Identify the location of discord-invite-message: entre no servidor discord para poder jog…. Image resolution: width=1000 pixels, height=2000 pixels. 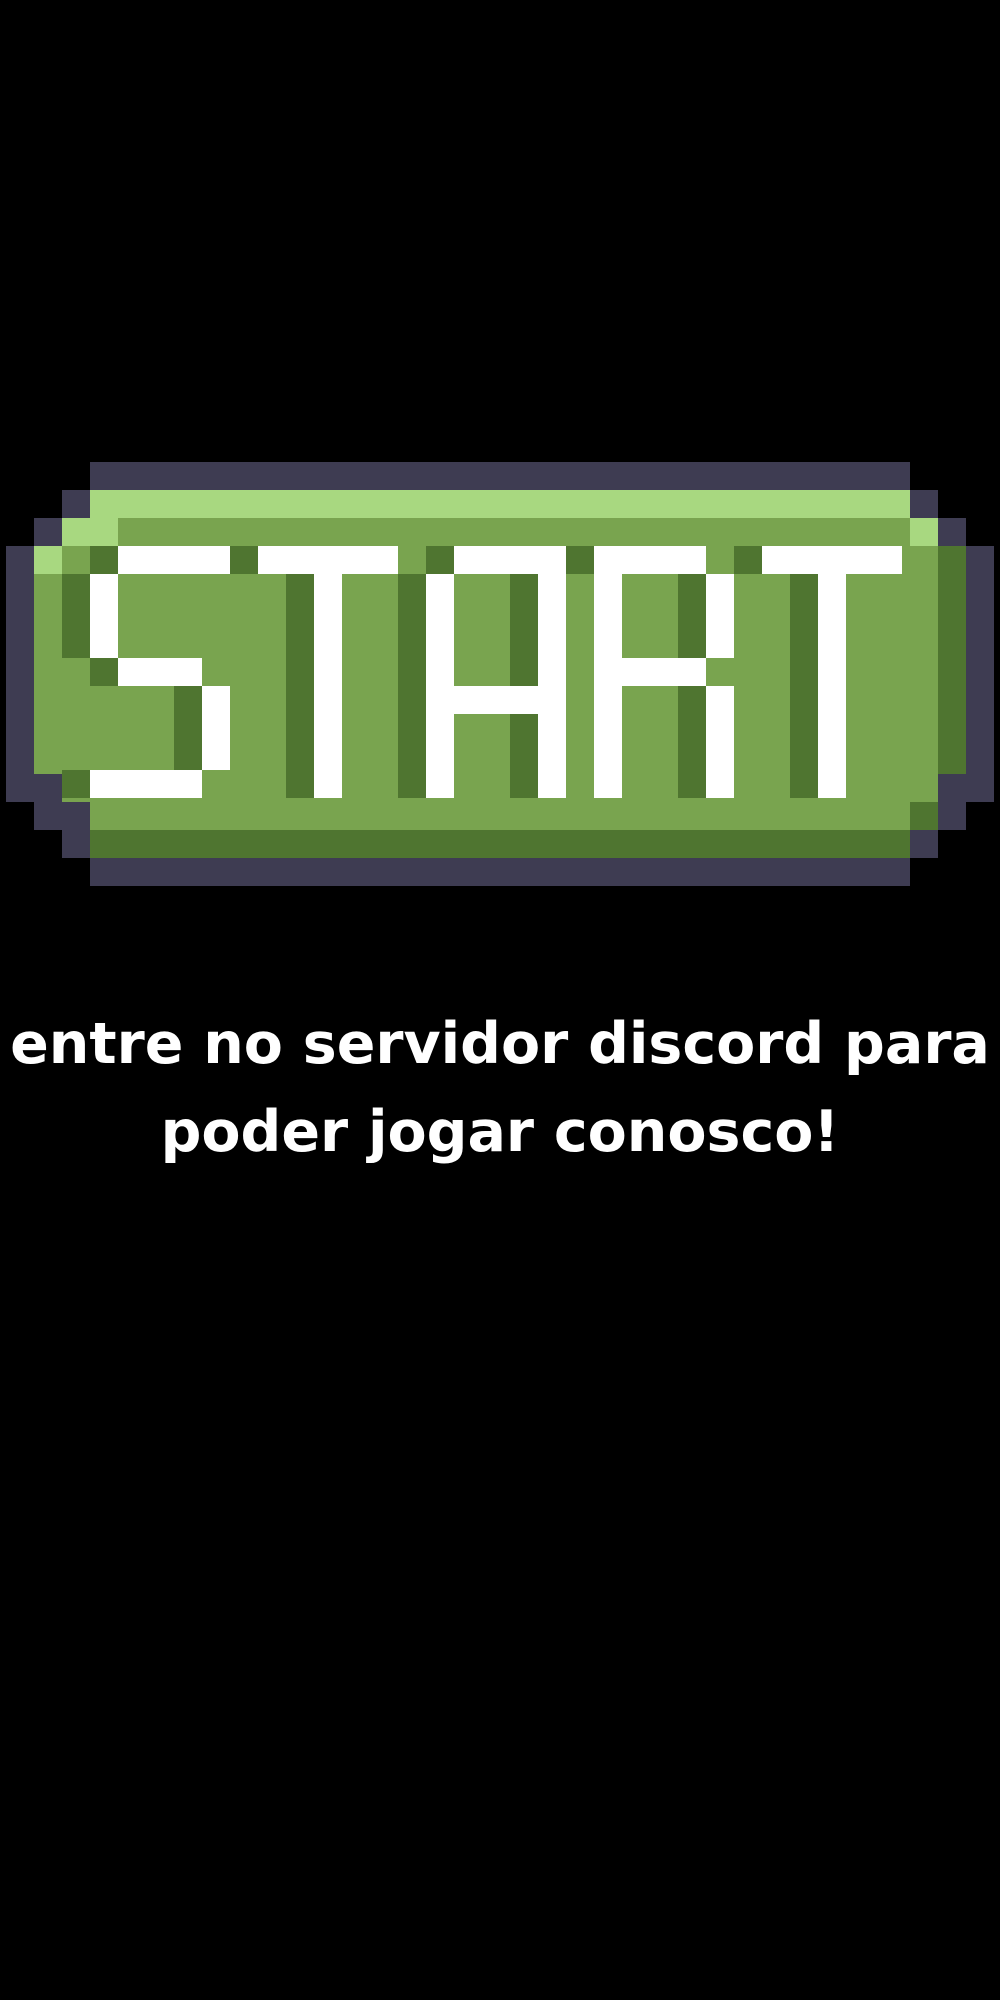
(500, 1088).